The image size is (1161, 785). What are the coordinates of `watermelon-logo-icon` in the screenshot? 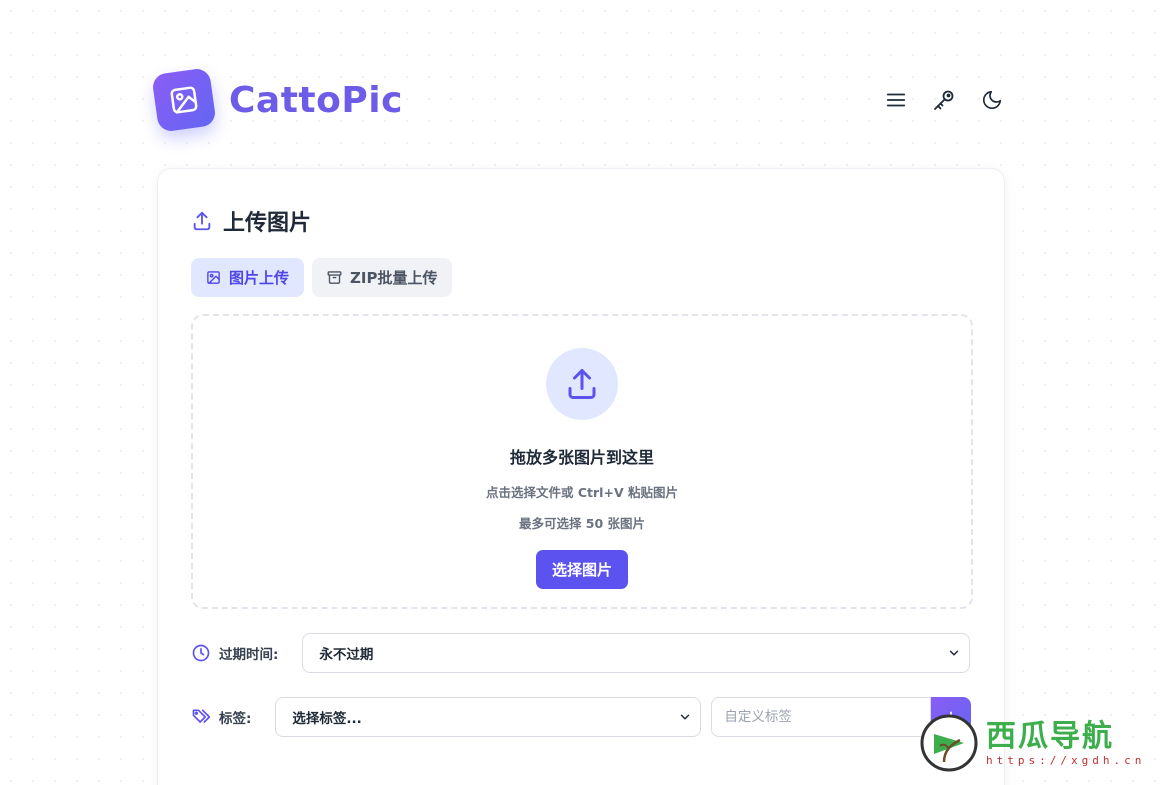 It's located at (949, 743).